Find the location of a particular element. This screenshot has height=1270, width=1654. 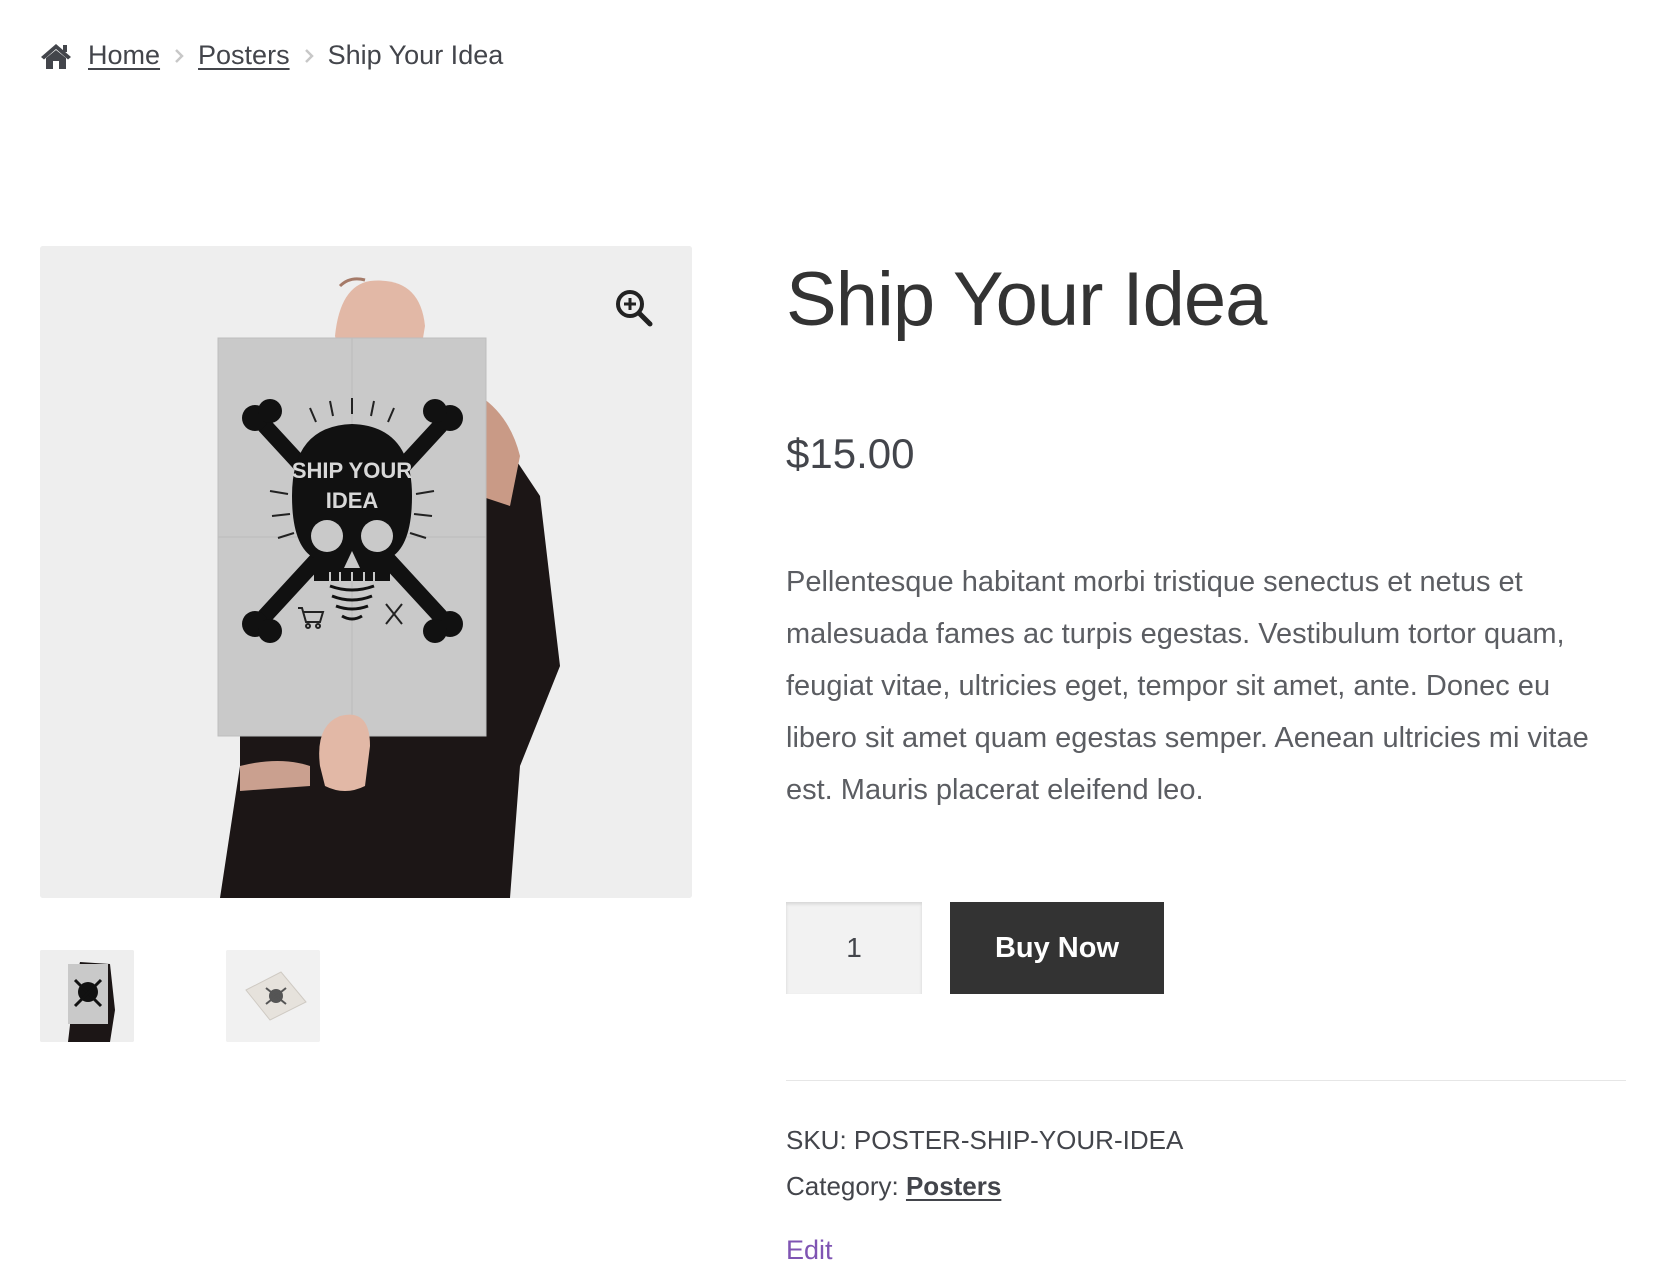

sku-row: SKU: POSTER-SHIP-YOUR-IDEA is located at coordinates (1206, 1140).